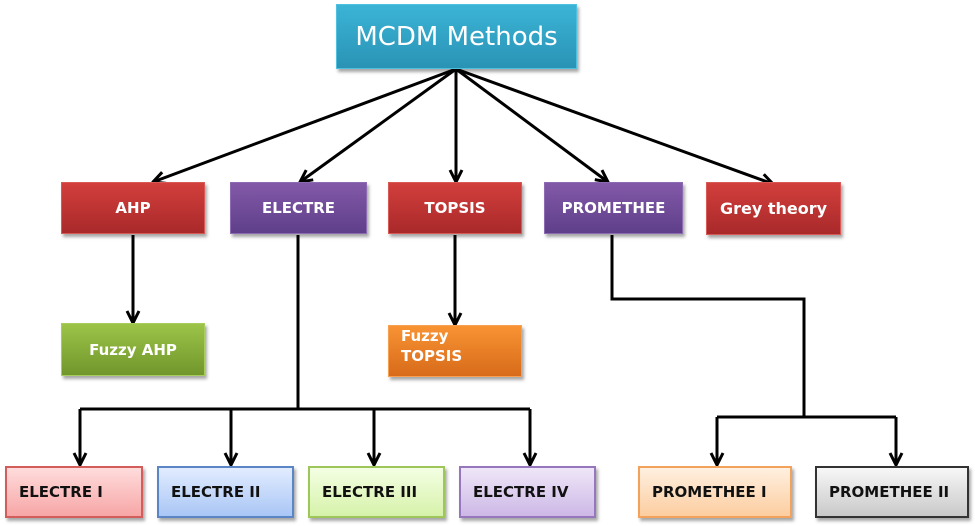  I want to click on node-label: ELECTRE, so click(298, 208).